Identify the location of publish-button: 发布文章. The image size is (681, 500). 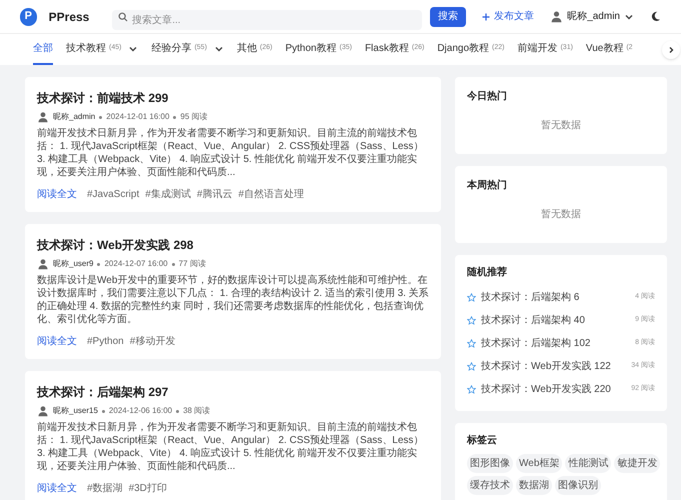
(508, 16).